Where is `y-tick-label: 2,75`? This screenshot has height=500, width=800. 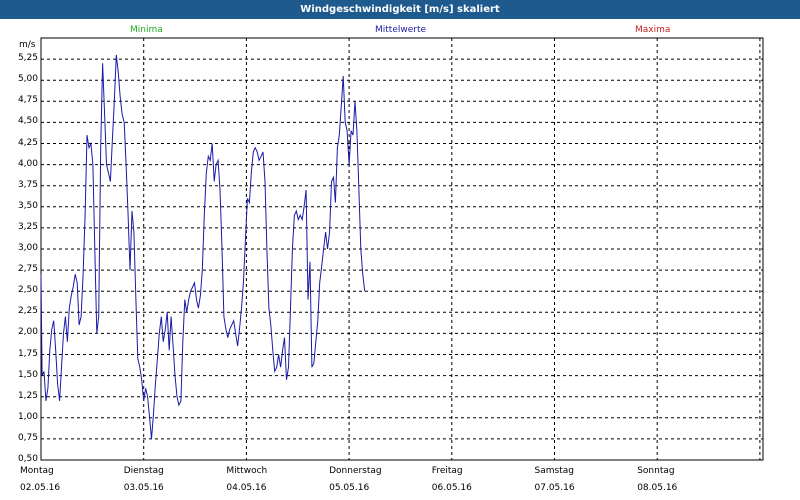 y-tick-label: 2,75 is located at coordinates (27, 269).